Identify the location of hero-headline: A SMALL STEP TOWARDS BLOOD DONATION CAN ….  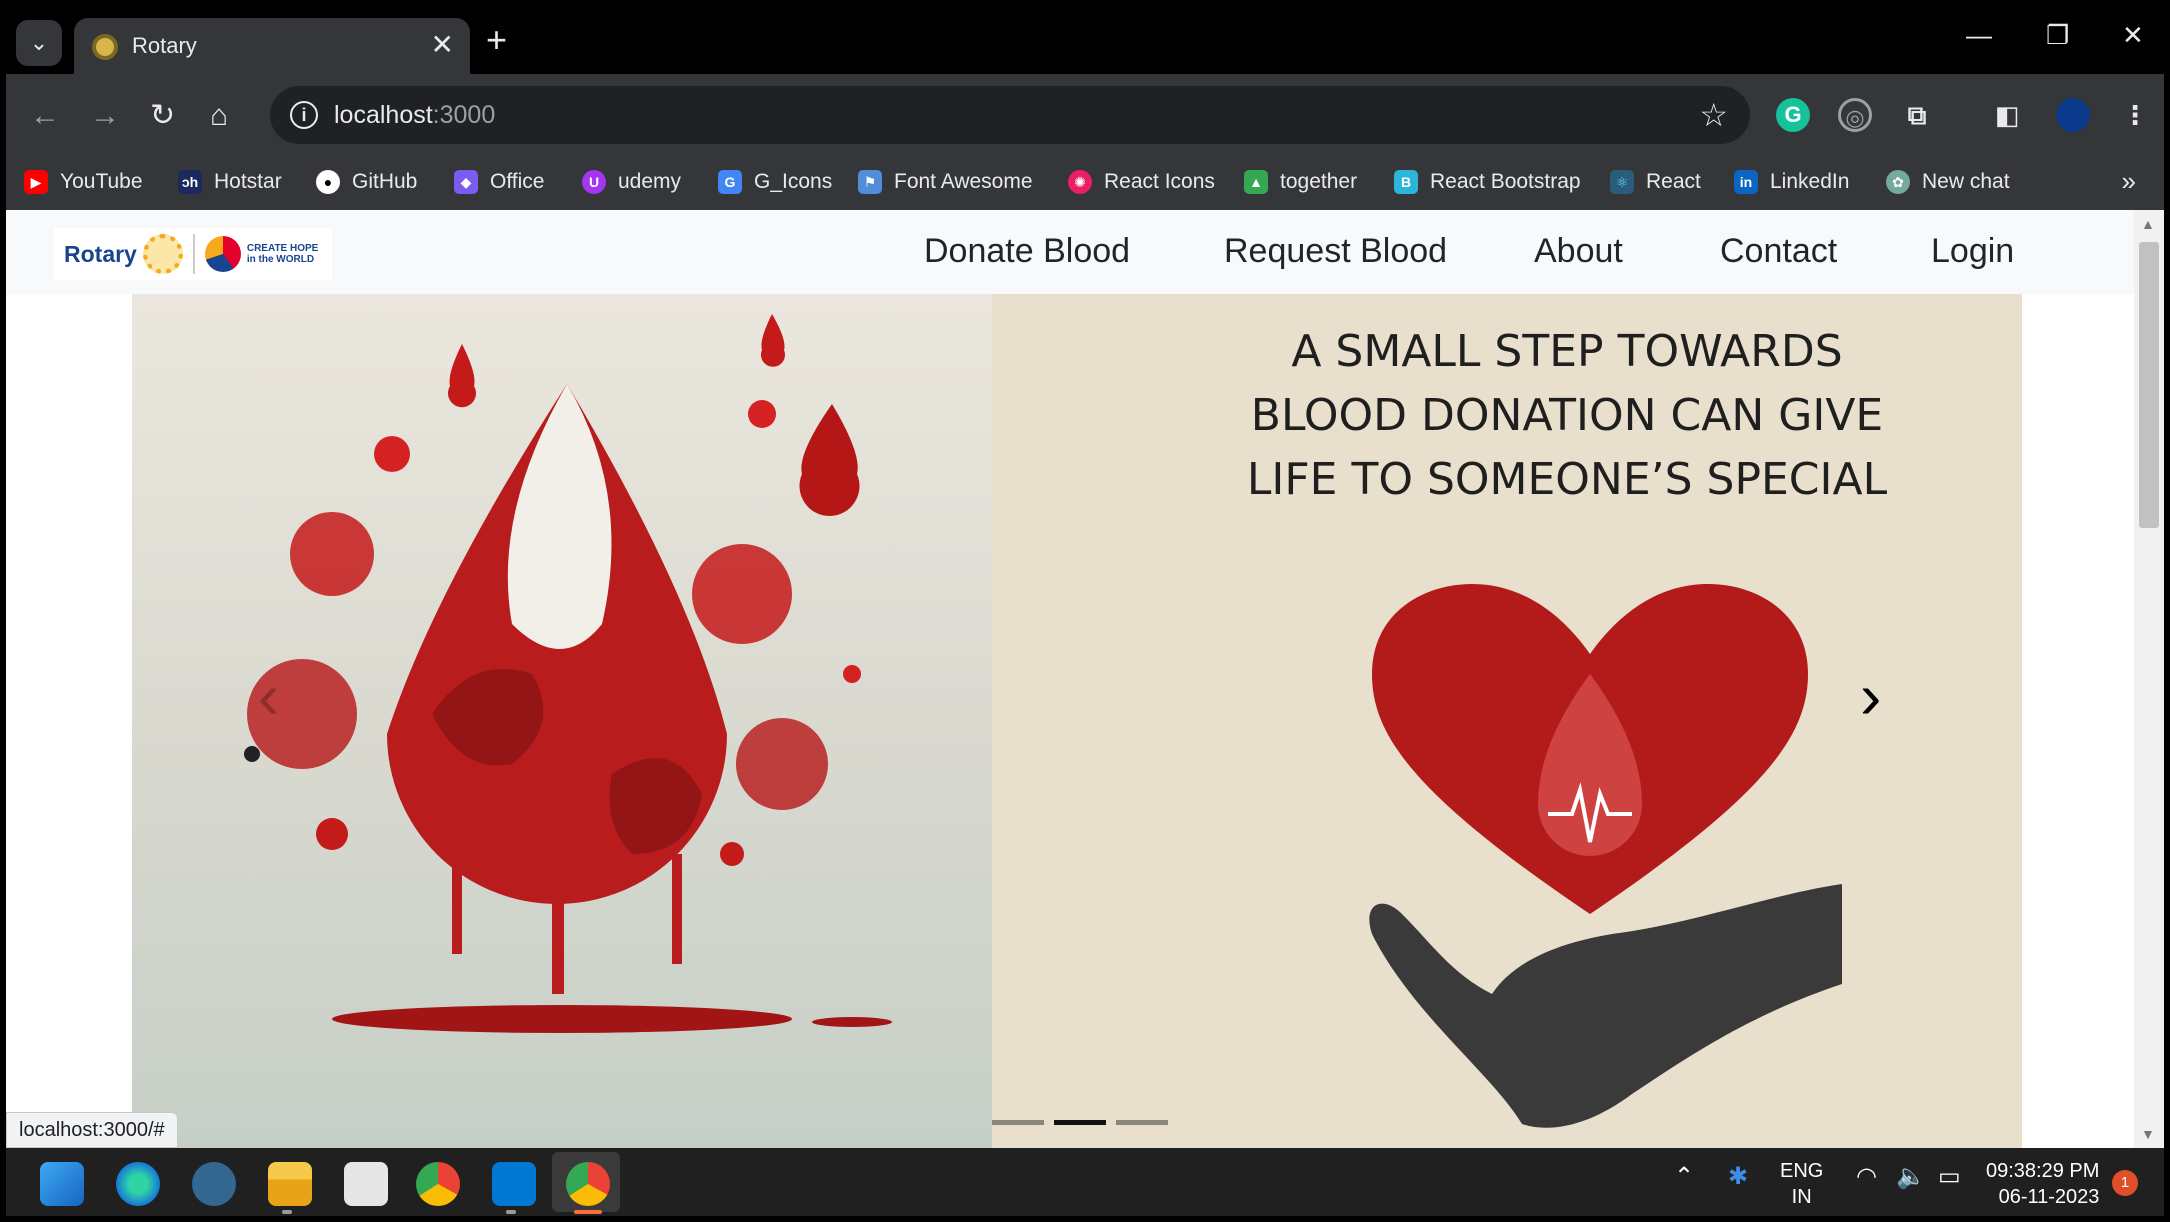
(1557, 416).